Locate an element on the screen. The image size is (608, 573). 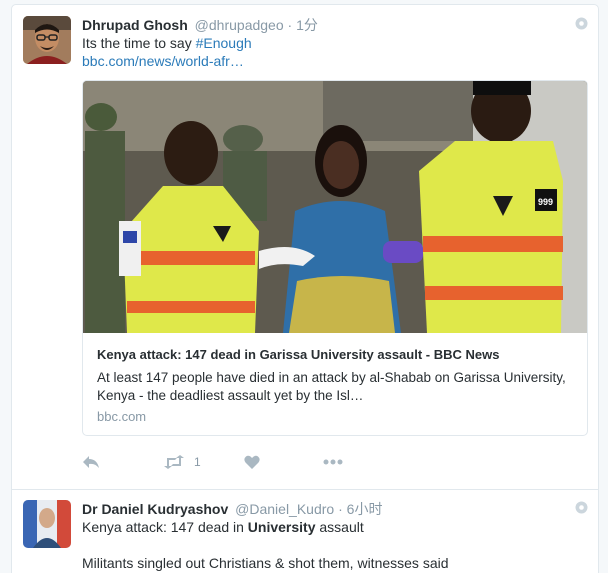
reply-icon is located at coordinates (91, 462).